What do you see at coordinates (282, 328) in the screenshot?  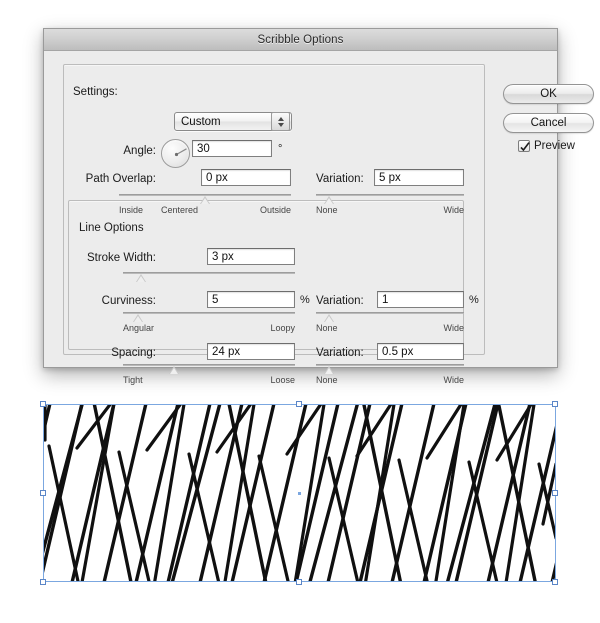 I see `curviness-tick-right: Loopy` at bounding box center [282, 328].